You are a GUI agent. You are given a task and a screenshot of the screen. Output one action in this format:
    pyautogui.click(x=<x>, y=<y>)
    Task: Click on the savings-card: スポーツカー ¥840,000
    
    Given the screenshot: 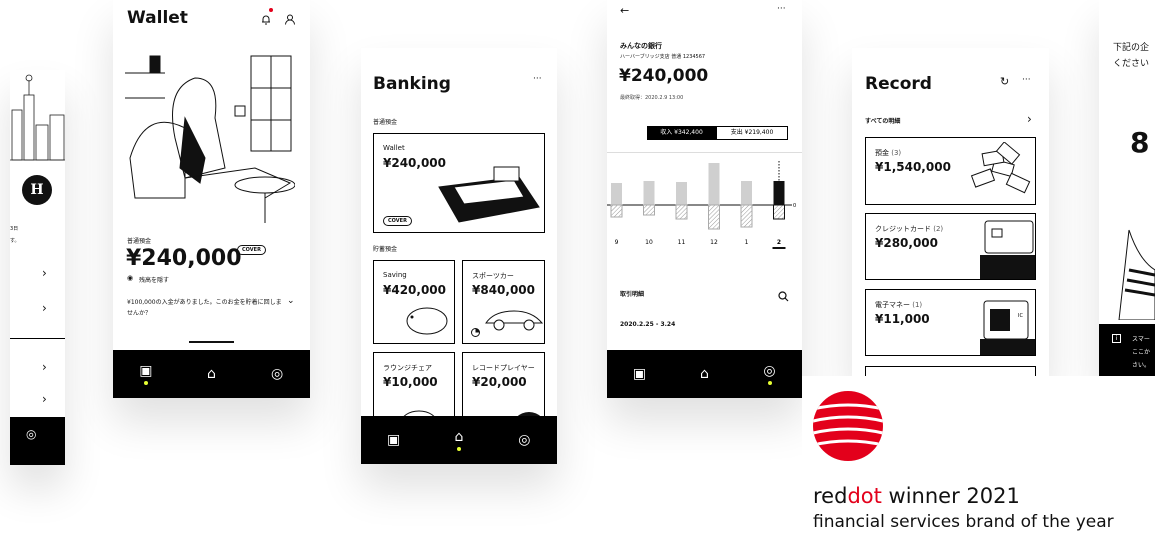 What is the action you would take?
    pyautogui.click(x=503, y=302)
    